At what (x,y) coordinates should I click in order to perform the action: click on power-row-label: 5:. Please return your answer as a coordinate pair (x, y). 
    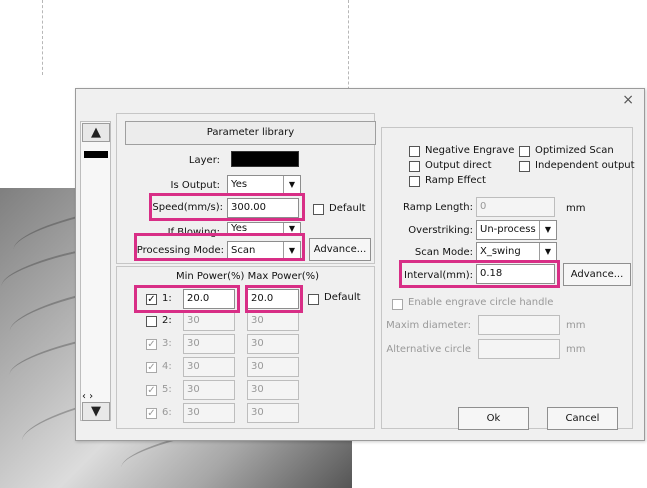
    Looking at the image, I should click on (167, 389).